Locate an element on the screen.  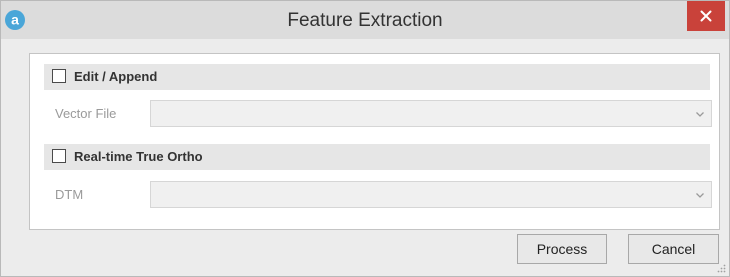
realtime-ortho-row: Real-time True Ortho is located at coordinates (377, 157).